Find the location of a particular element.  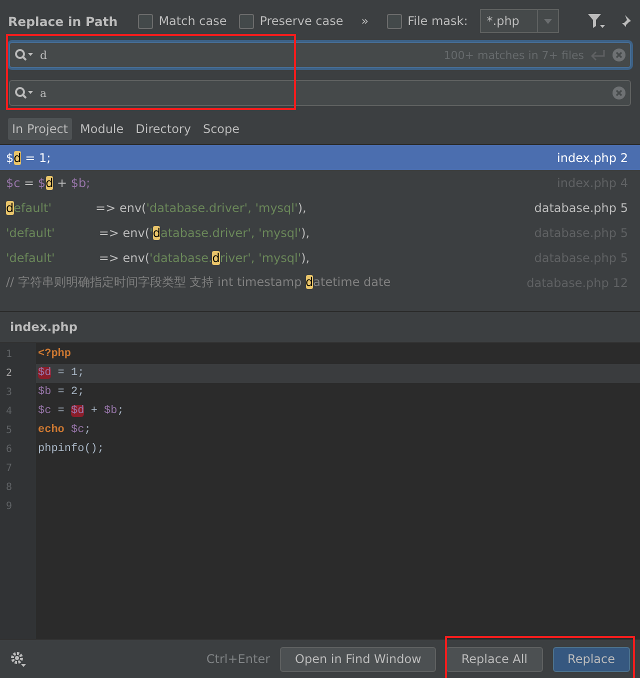

scope-tab: Module is located at coordinates (102, 129).